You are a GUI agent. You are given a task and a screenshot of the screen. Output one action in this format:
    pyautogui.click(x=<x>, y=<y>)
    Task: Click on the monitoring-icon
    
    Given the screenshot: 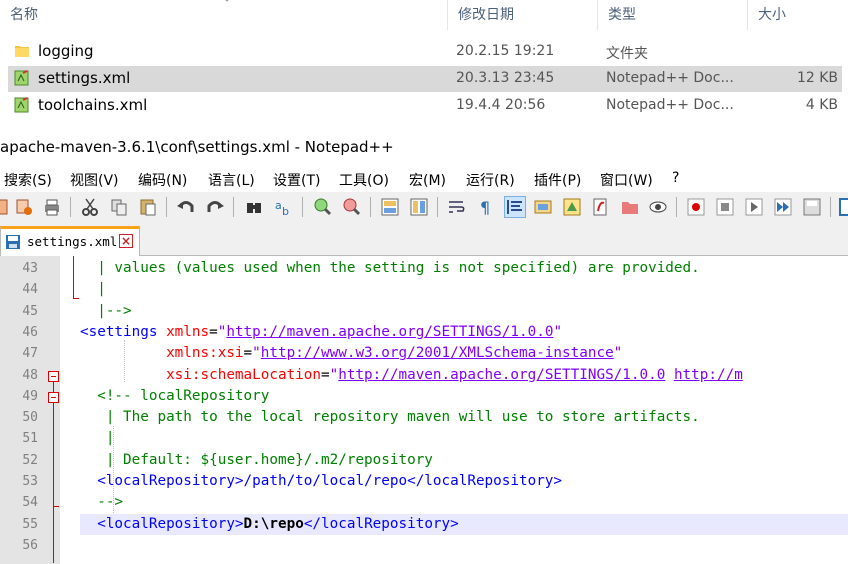 What is the action you would take?
    pyautogui.click(x=658, y=207)
    